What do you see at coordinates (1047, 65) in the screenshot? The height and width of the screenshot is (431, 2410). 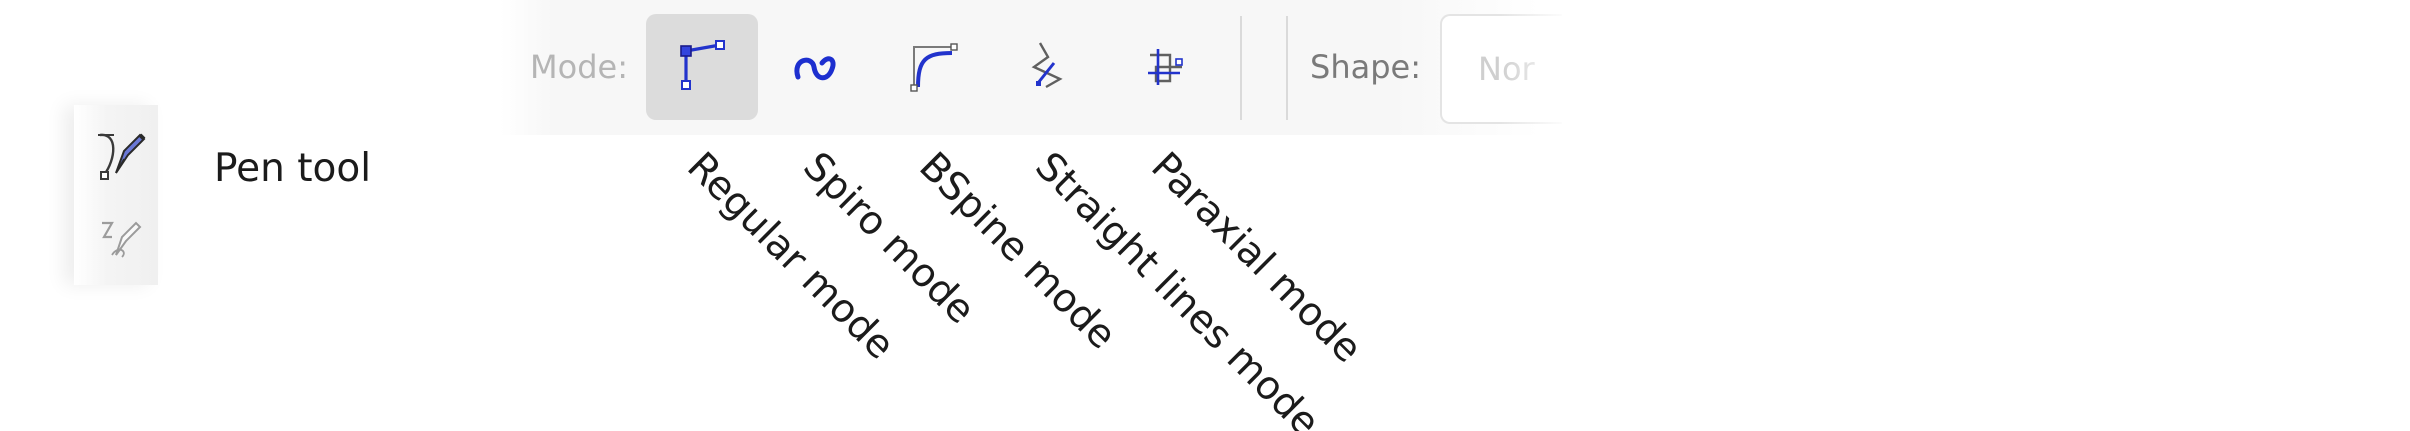 I see `zigzag-icon` at bounding box center [1047, 65].